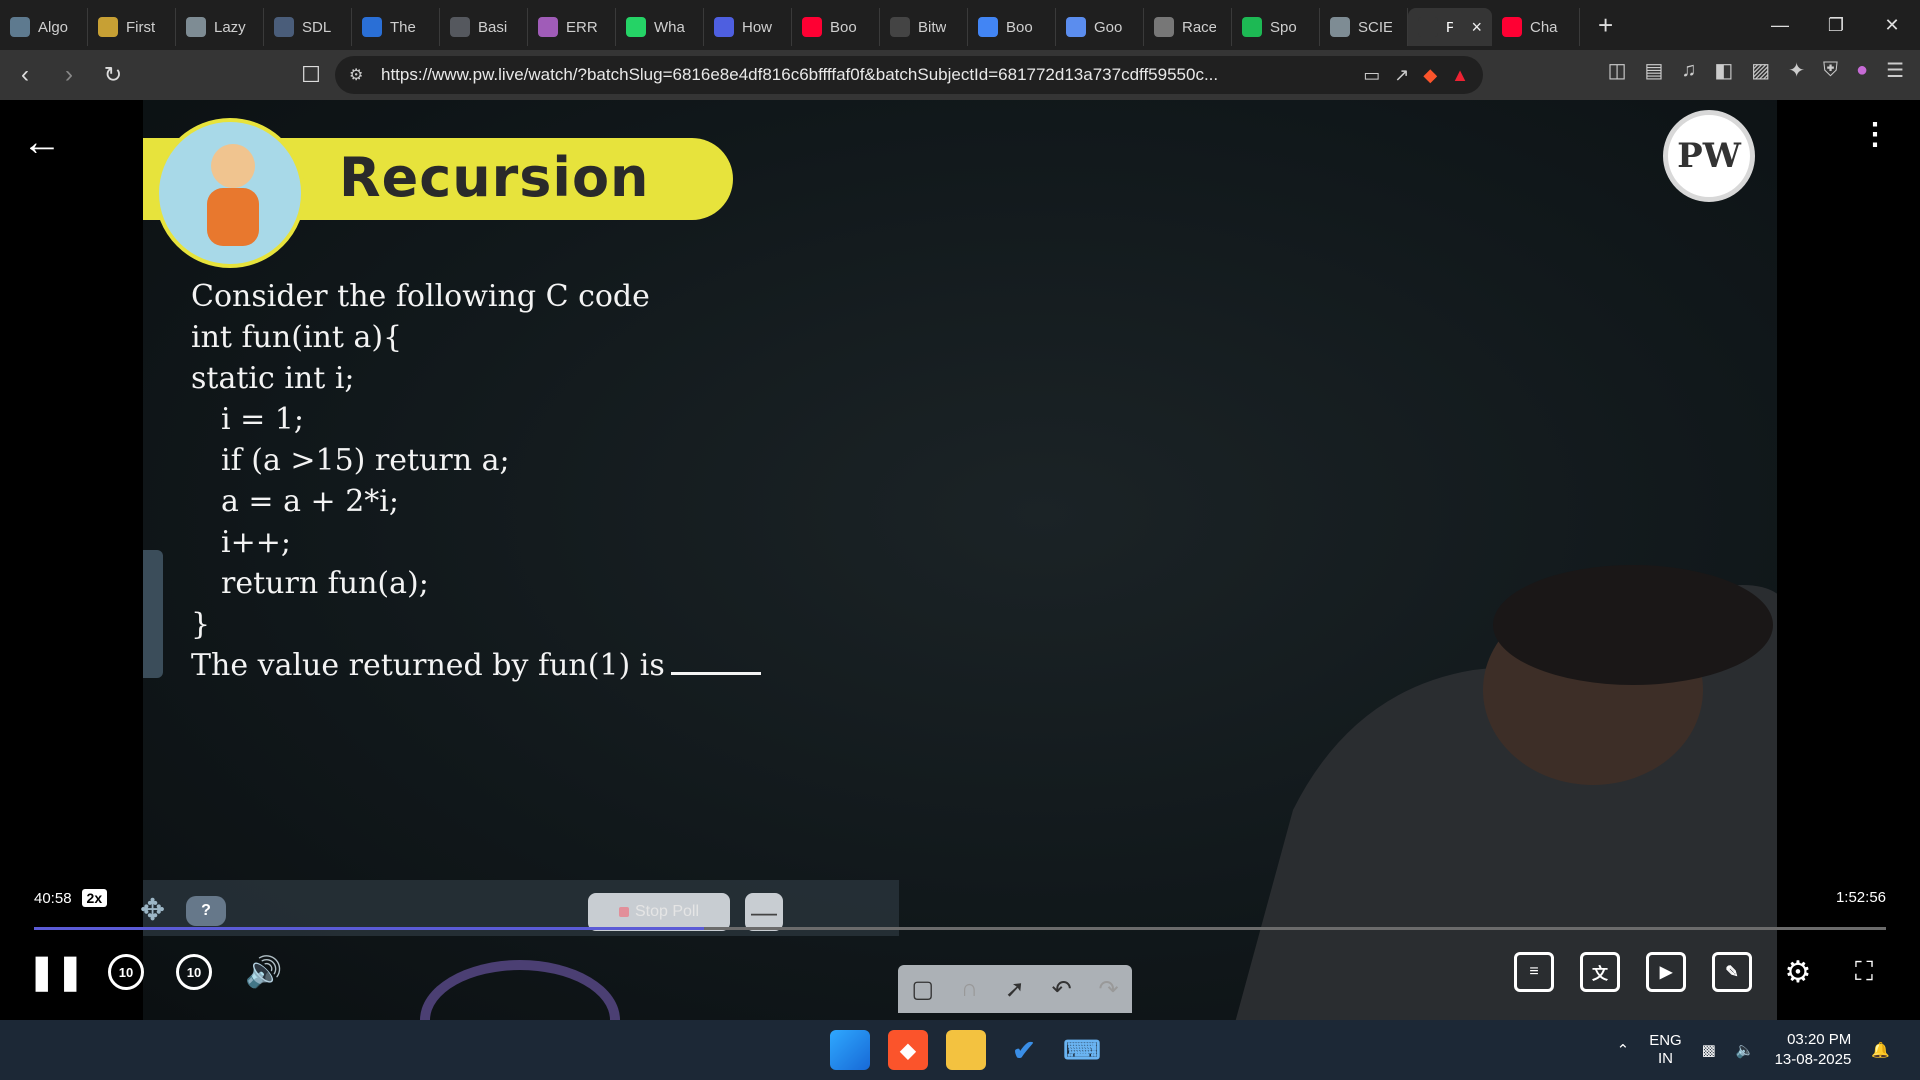  I want to click on tray-overflow-icon: ⌃, so click(1623, 1050).